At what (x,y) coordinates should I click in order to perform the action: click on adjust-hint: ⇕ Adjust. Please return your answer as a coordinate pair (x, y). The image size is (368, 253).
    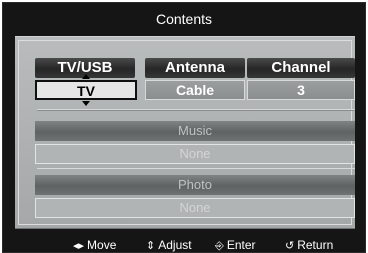
    Looking at the image, I should click on (169, 244).